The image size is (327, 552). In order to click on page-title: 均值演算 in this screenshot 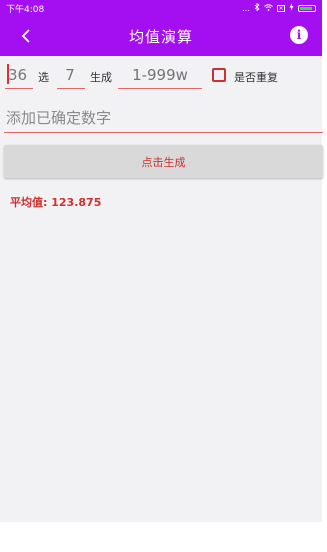, I will do `click(160, 36)`.